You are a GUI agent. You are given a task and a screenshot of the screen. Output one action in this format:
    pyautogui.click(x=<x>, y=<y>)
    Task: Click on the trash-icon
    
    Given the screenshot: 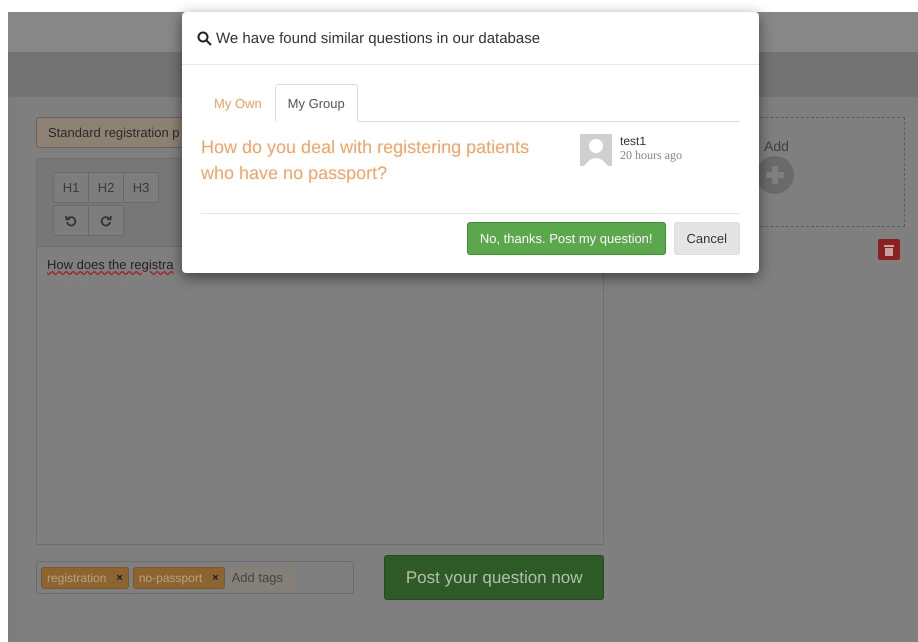 What is the action you would take?
    pyautogui.click(x=889, y=250)
    